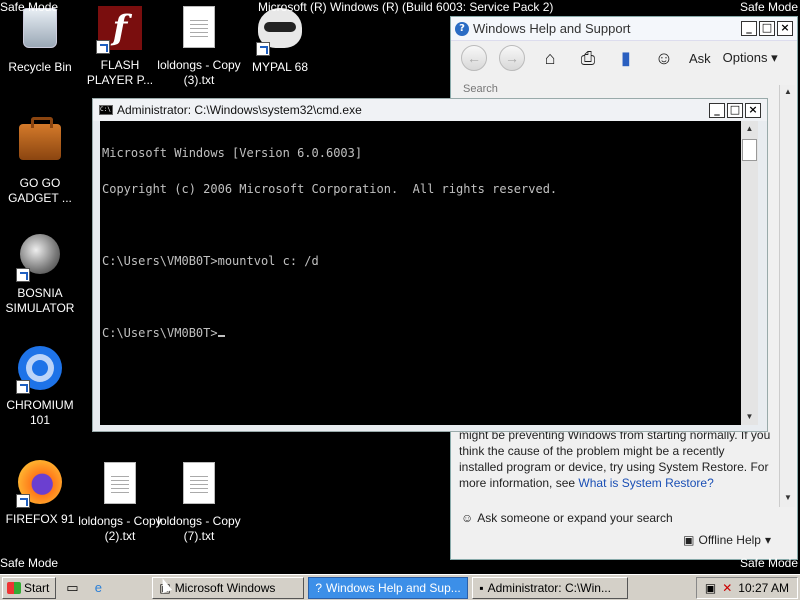 The height and width of the screenshot is (600, 800). What do you see at coordinates (199, 528) in the screenshot?
I see `desktop-icon-label: loldongs - Copy (7).txt` at bounding box center [199, 528].